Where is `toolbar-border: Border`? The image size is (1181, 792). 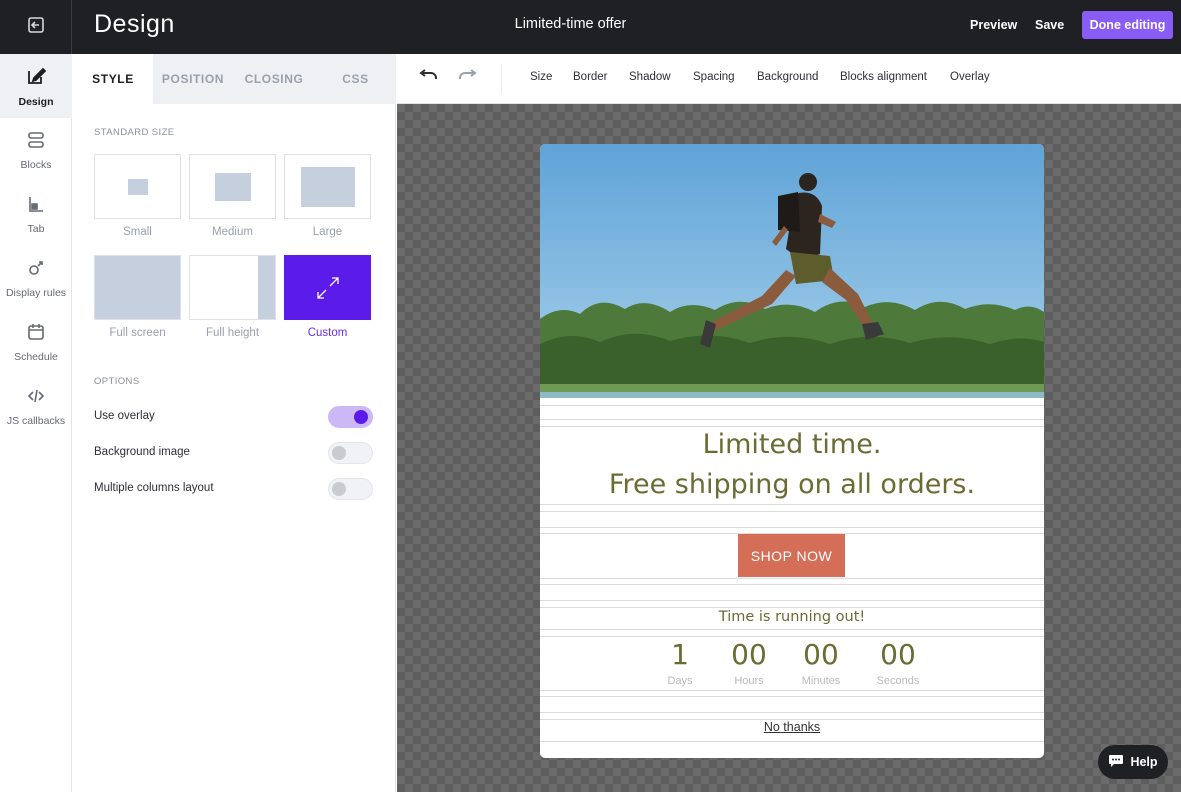
toolbar-border: Border is located at coordinates (590, 77).